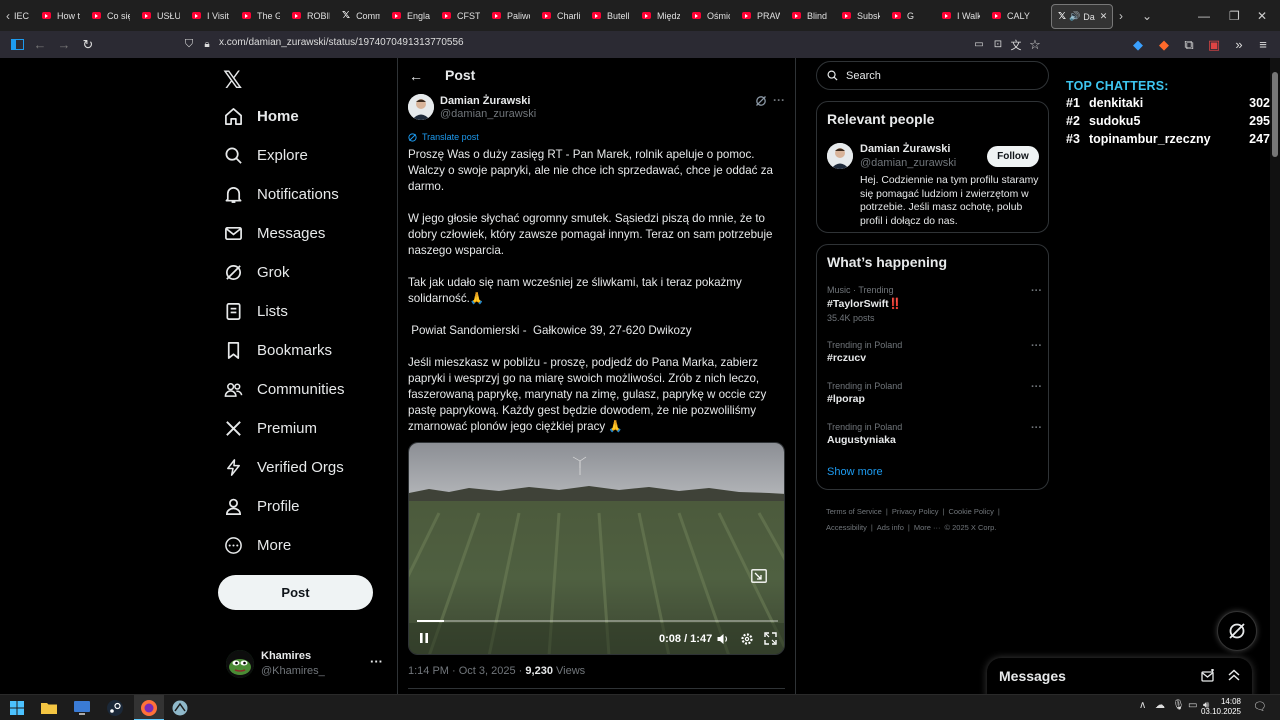 Image resolution: width=1280 pixels, height=720 pixels. What do you see at coordinates (955, 15) in the screenshot?
I see `browser-tab: I Walk` at bounding box center [955, 15].